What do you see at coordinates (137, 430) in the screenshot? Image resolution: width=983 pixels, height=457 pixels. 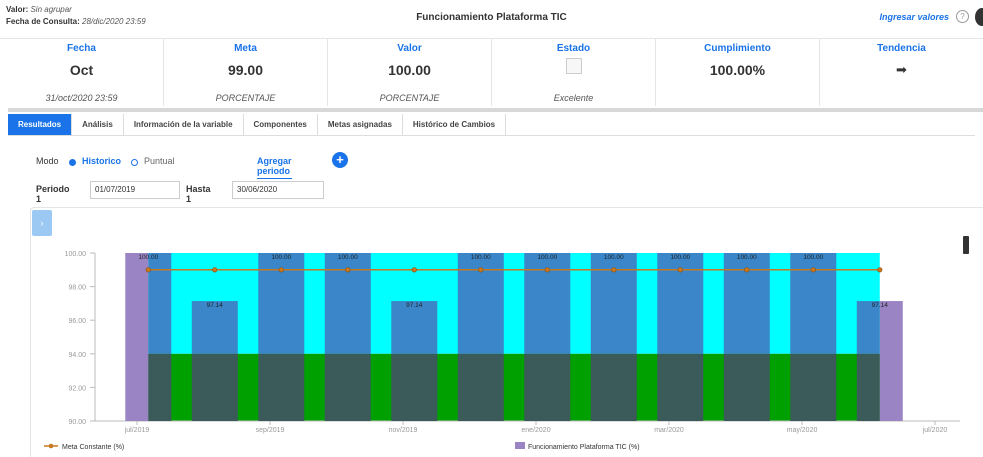 I see `x-tick-label: jul/2019` at bounding box center [137, 430].